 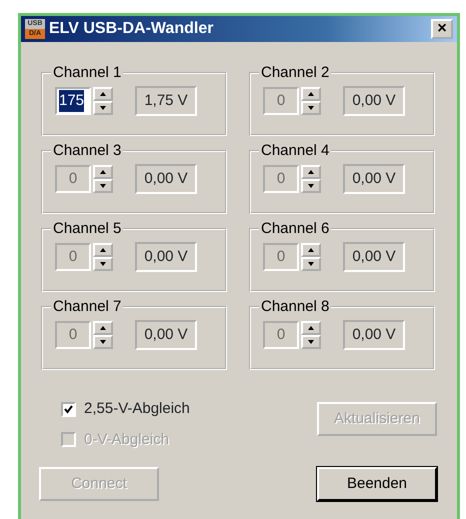 I want to click on checkbox, so click(x=68, y=409).